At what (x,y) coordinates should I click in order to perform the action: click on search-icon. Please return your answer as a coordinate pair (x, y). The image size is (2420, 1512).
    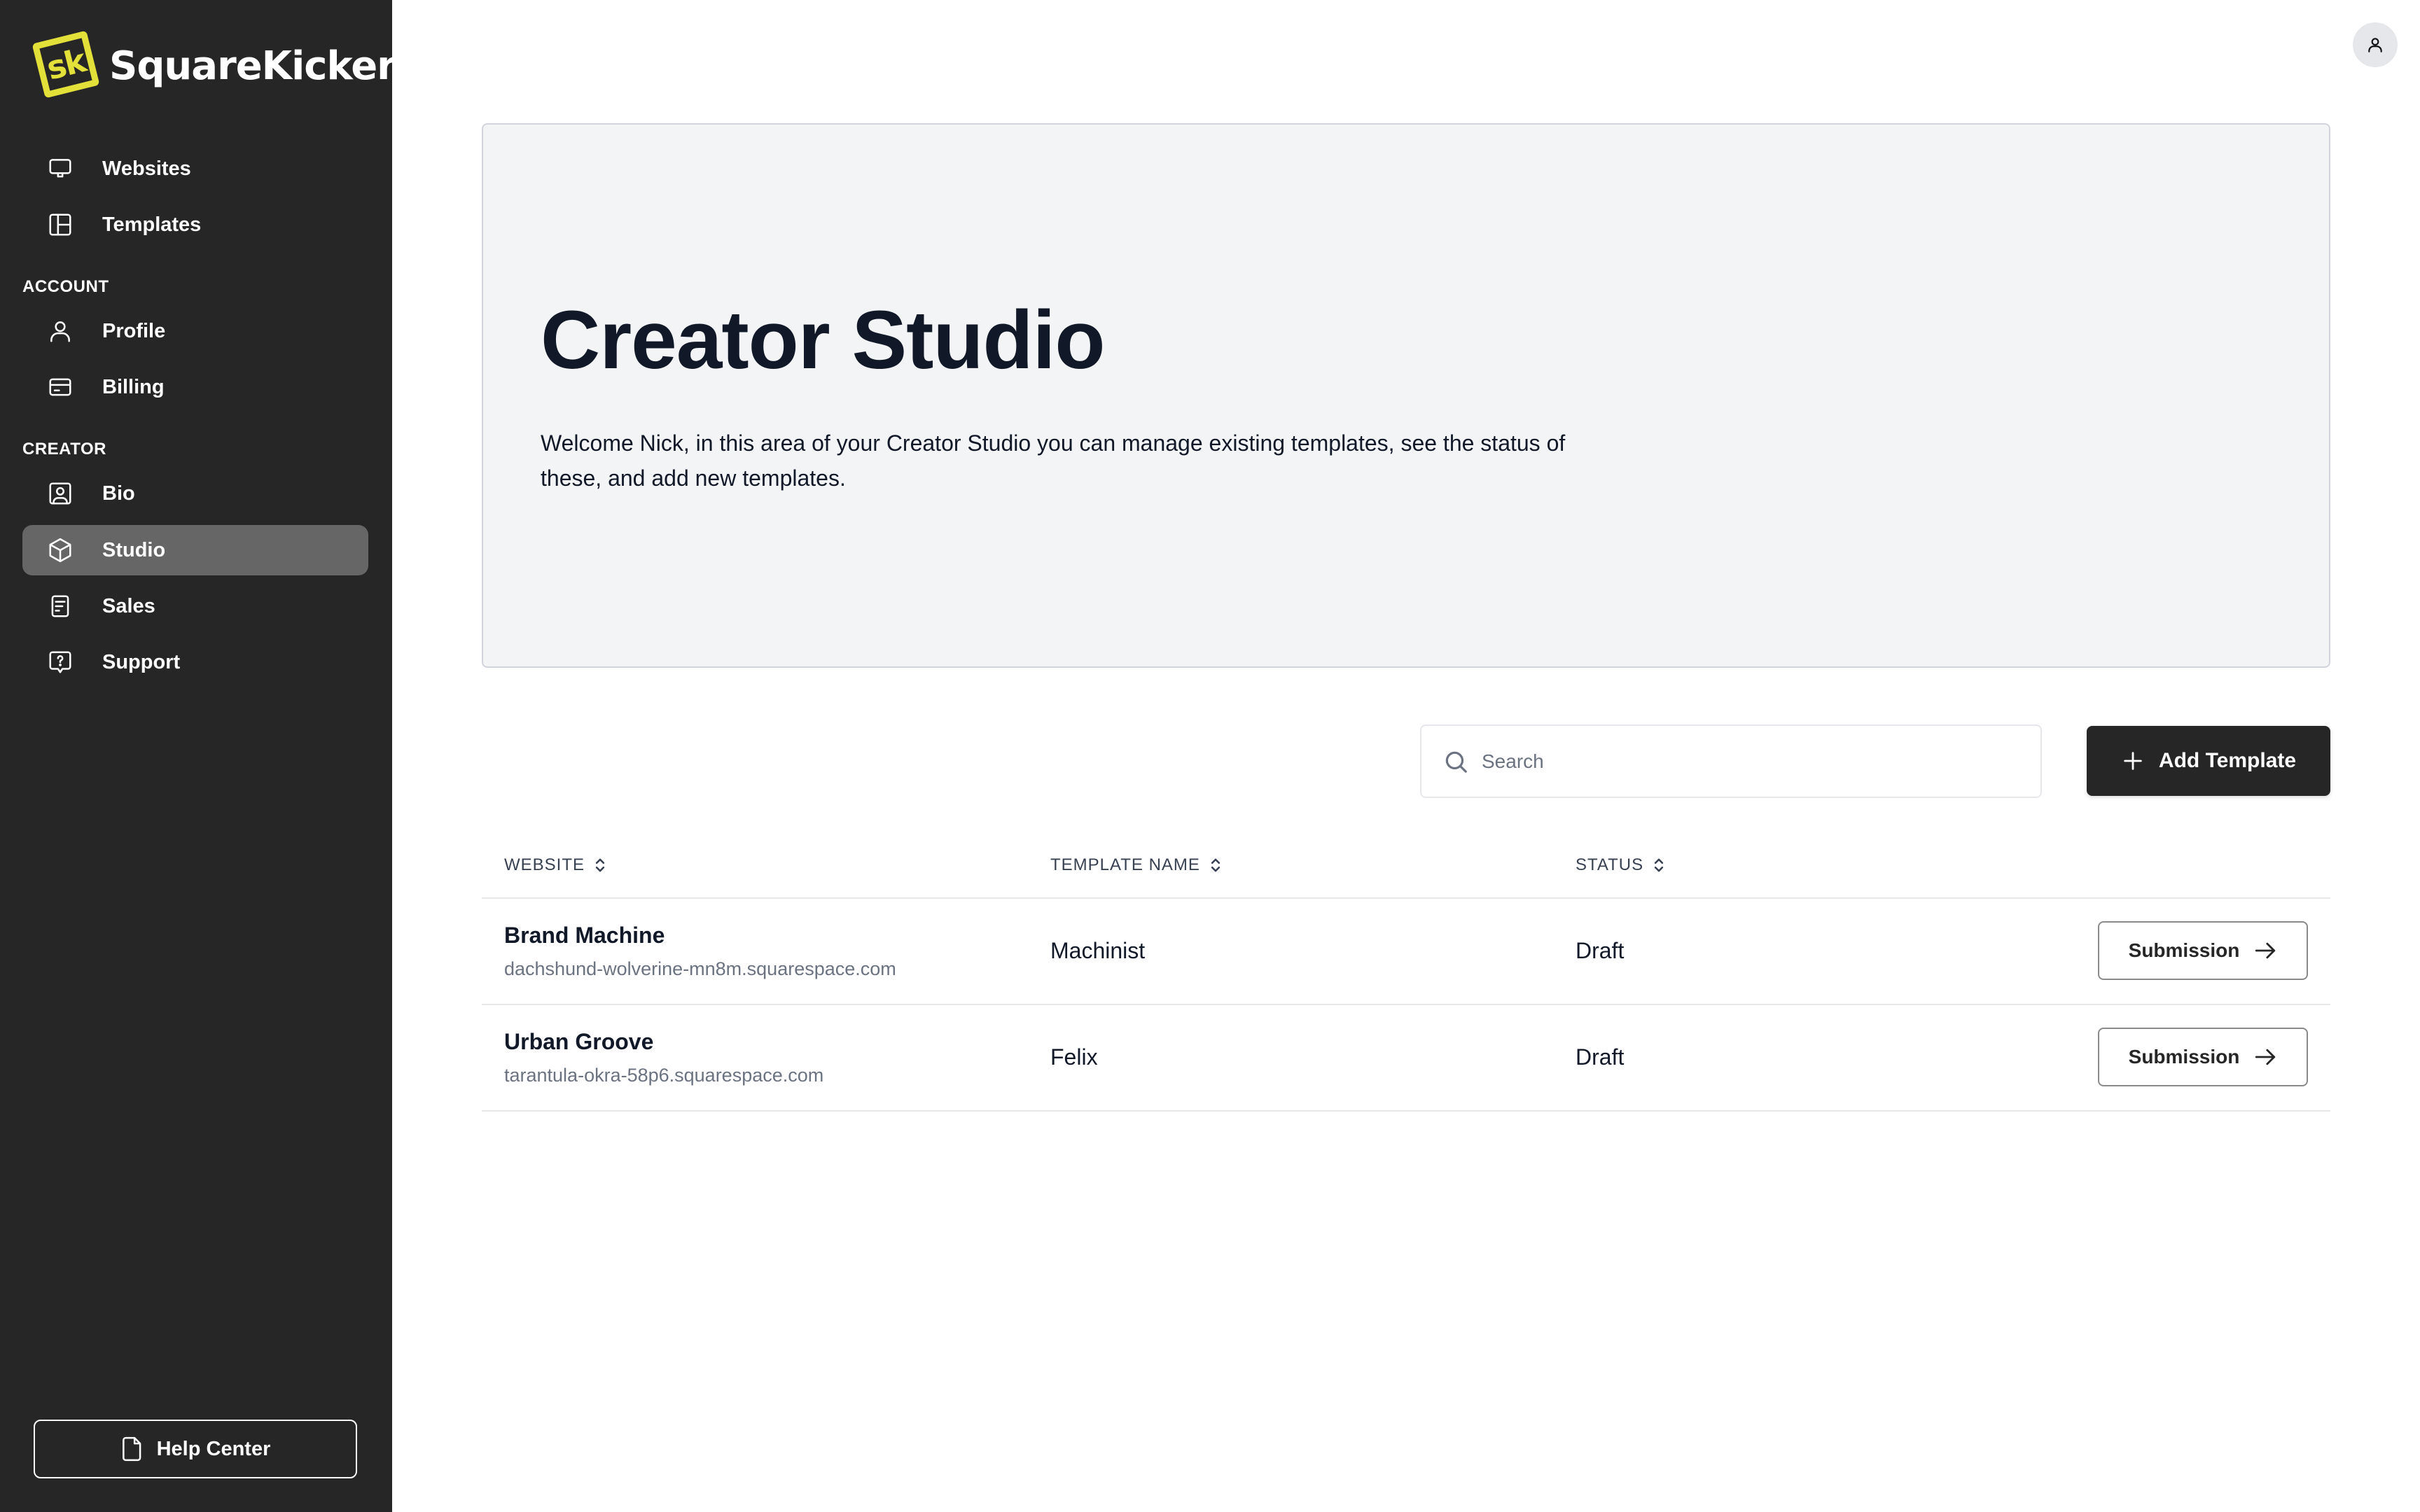
    Looking at the image, I should click on (1456, 762).